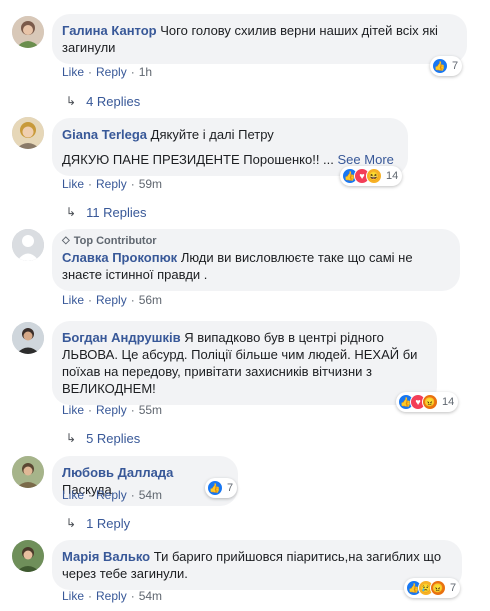 The image size is (490, 611). Describe the element at coordinates (108, 523) in the screenshot. I see `replies-count: 1 Reply` at that location.